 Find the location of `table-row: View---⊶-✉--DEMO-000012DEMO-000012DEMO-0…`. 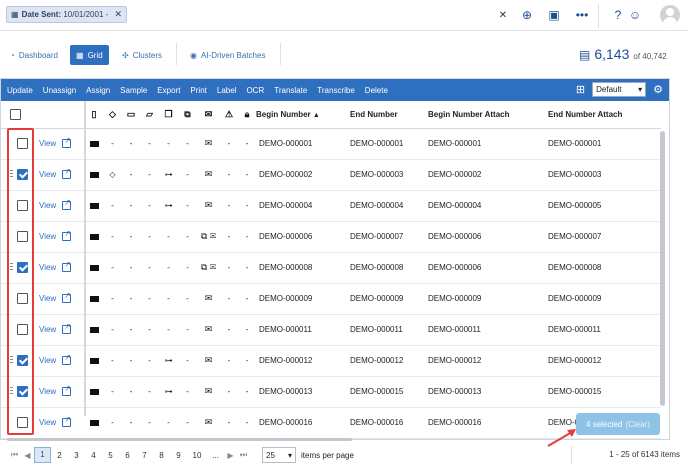

table-row: View---⊶-✉--DEMO-000012DEMO-000012DEMO-0… is located at coordinates (331, 361).